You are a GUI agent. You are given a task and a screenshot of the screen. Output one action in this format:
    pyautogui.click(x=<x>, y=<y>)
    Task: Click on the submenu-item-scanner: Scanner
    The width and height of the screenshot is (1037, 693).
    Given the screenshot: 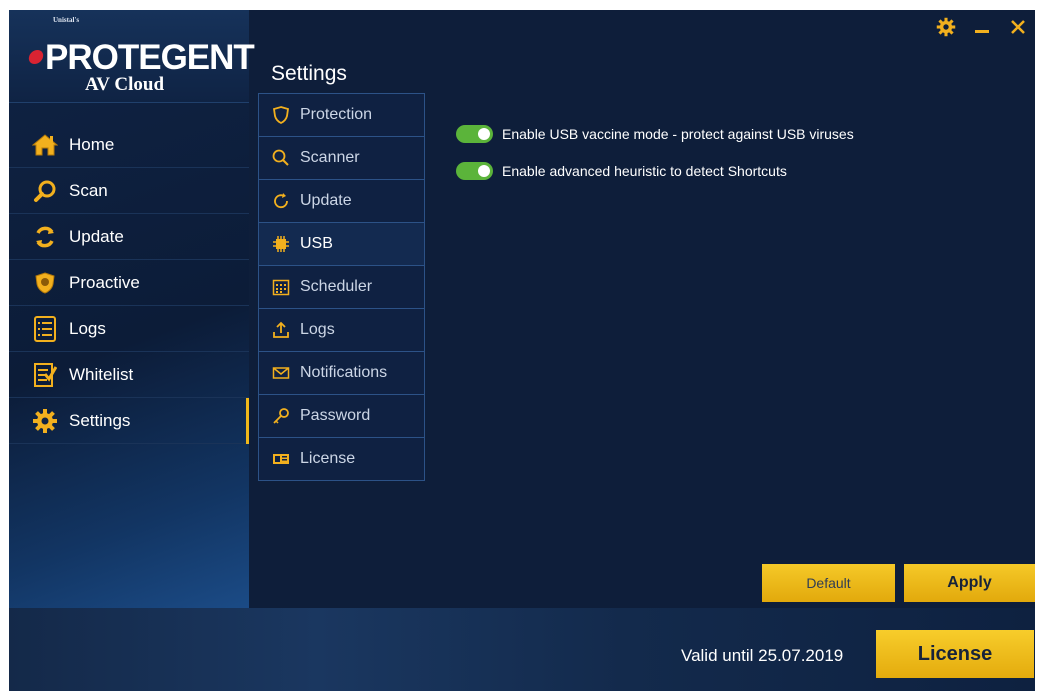 What is the action you would take?
    pyautogui.click(x=341, y=158)
    